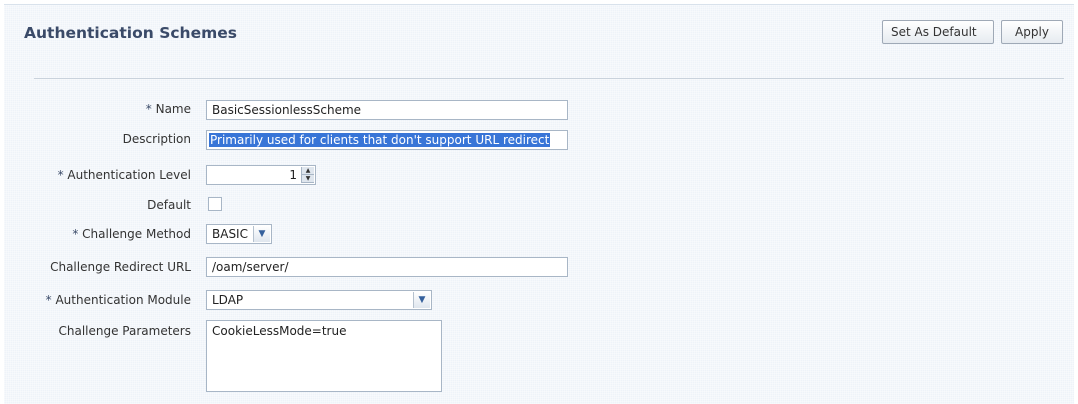  What do you see at coordinates (169, 205) in the screenshot?
I see `default-label: Default` at bounding box center [169, 205].